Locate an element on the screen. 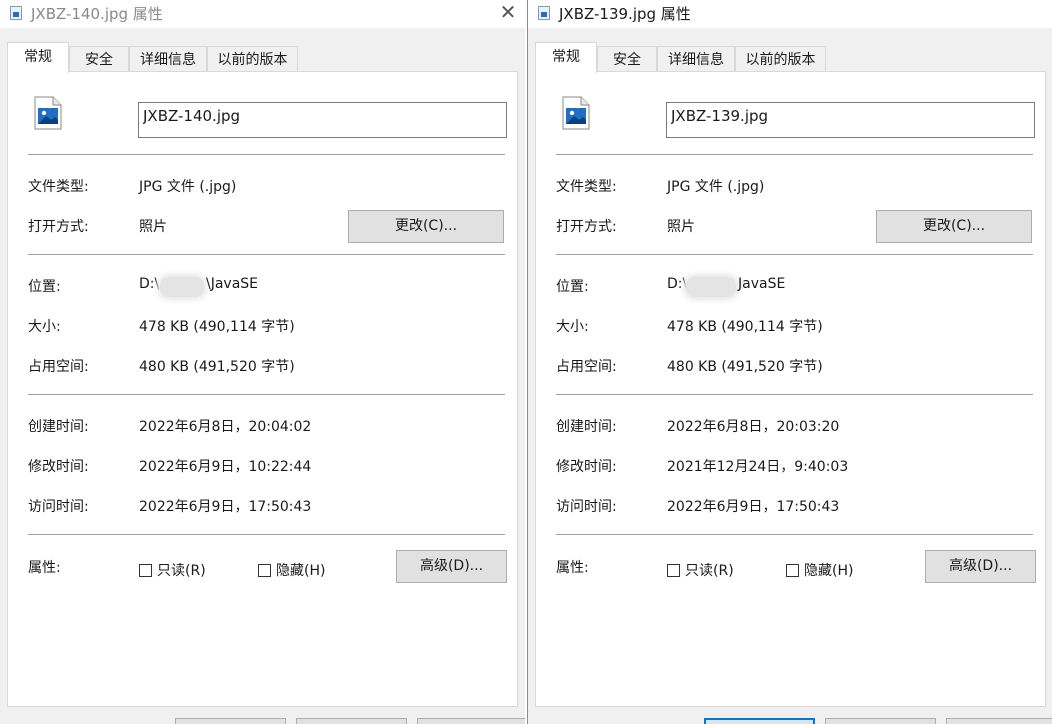 The image size is (1052, 724). title-bar: JXBZ-140.jpg 属性 ✕ is located at coordinates (262, 14).